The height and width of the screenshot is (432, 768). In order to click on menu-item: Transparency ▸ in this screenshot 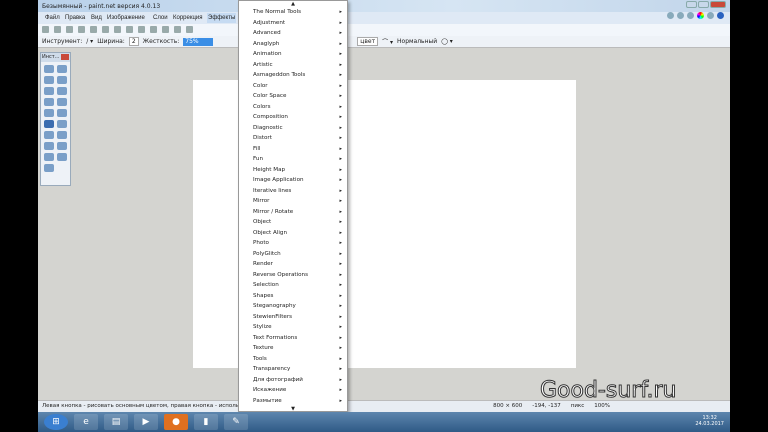, I will do `click(293, 369)`.